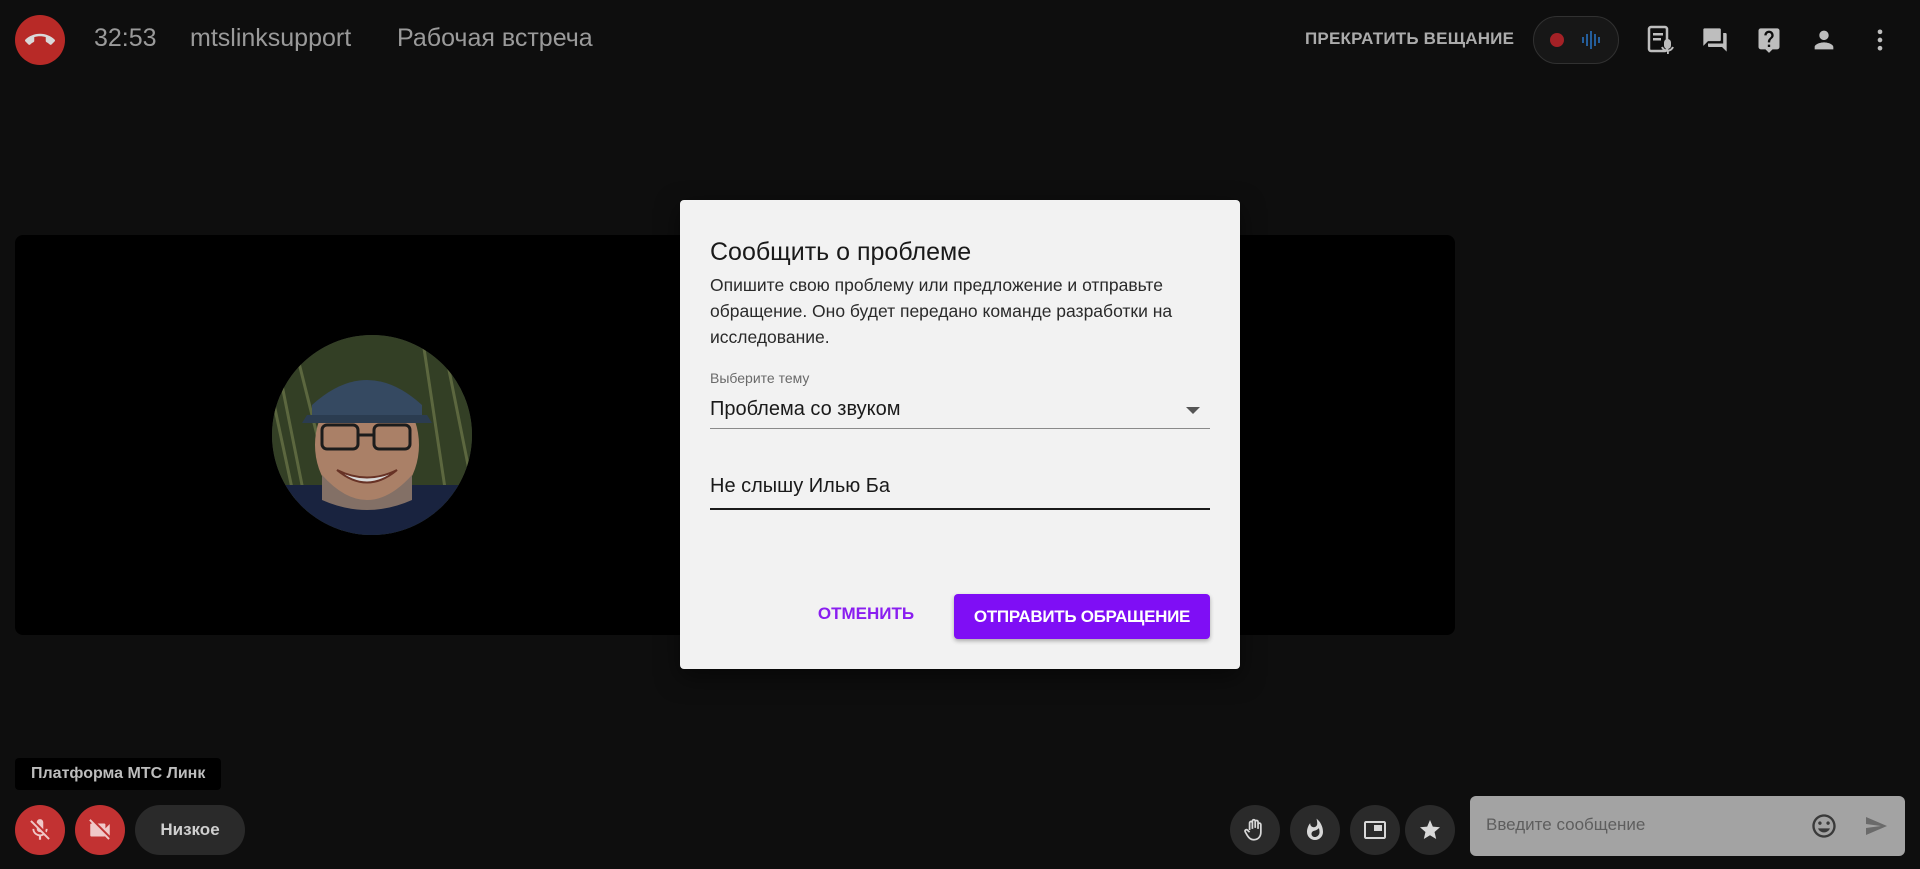  I want to click on fire-icon, so click(1315, 829).